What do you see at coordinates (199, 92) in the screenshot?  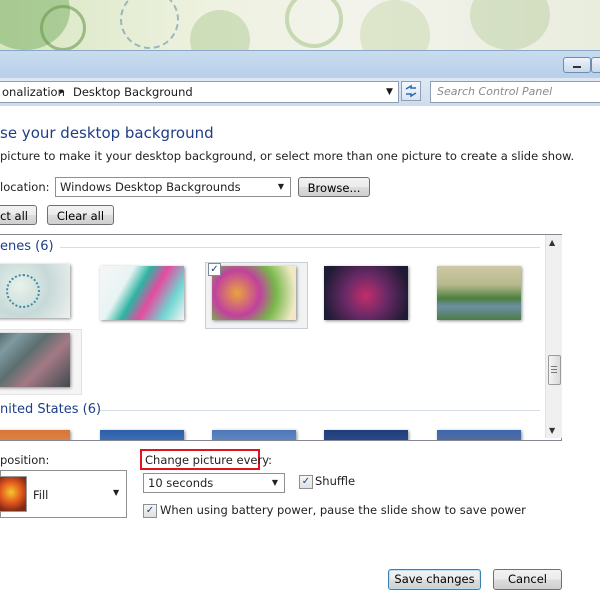 I see `breadcrumb: onalization ▸ Desktop Background ▼` at bounding box center [199, 92].